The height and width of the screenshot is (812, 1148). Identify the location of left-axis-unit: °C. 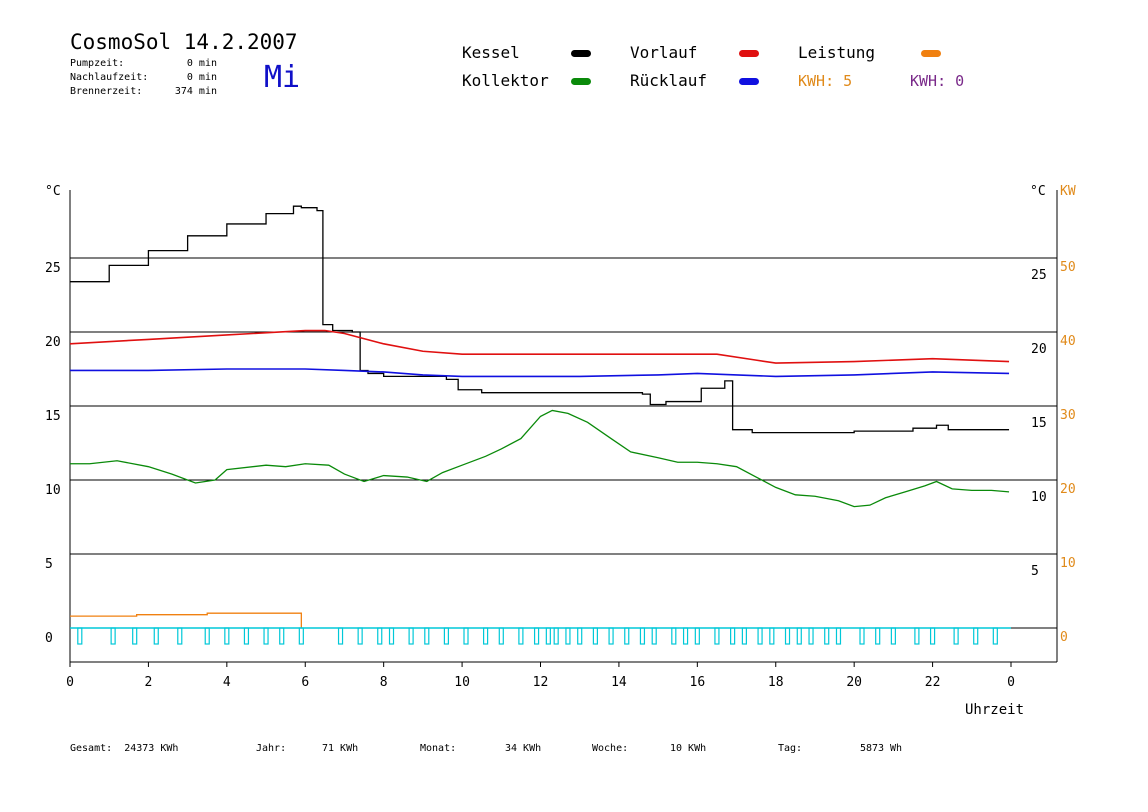
(53, 191).